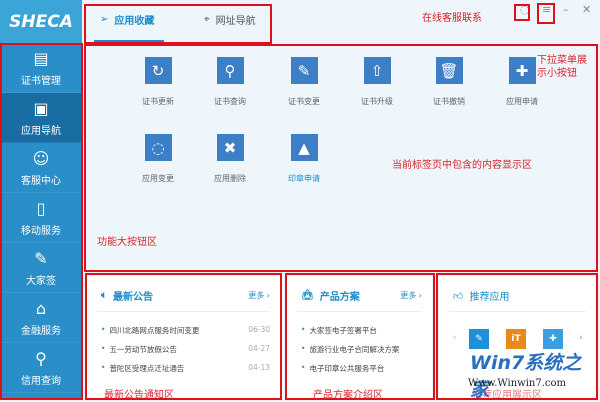 The image size is (600, 402). I want to click on item-text: 普陀区受理点迁址通告, so click(147, 368).